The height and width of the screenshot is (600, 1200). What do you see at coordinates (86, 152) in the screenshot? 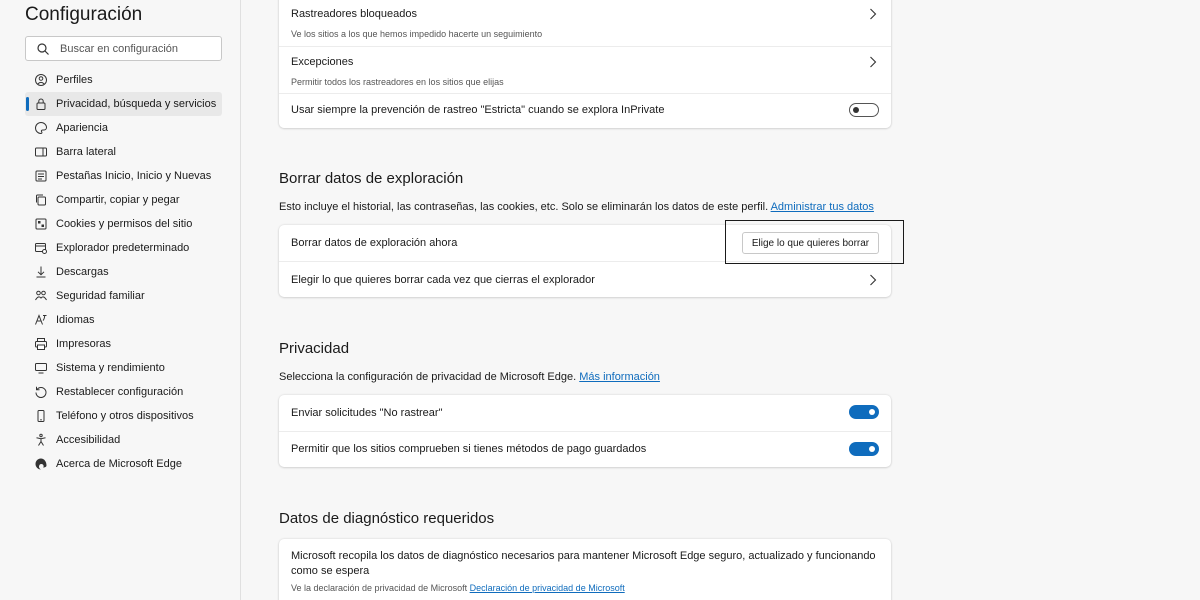
I see `sidebar-item-label: Barra lateral` at bounding box center [86, 152].